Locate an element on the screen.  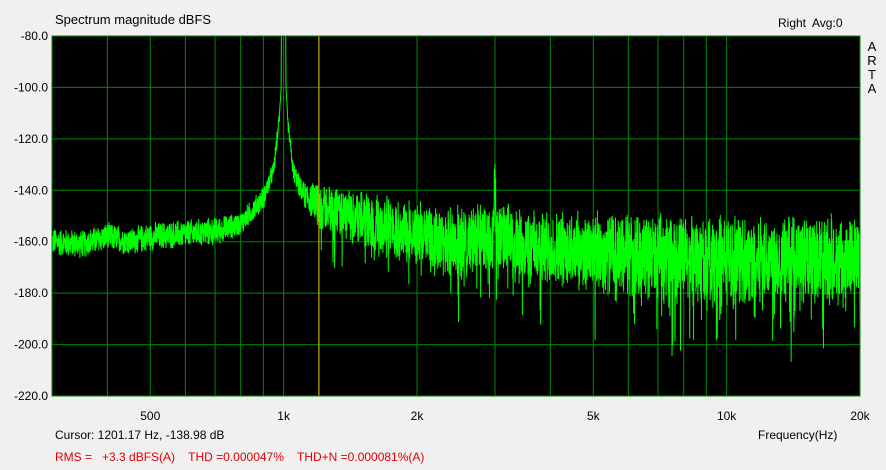
y-tick-label: -80.0 is located at coordinates (35, 36).